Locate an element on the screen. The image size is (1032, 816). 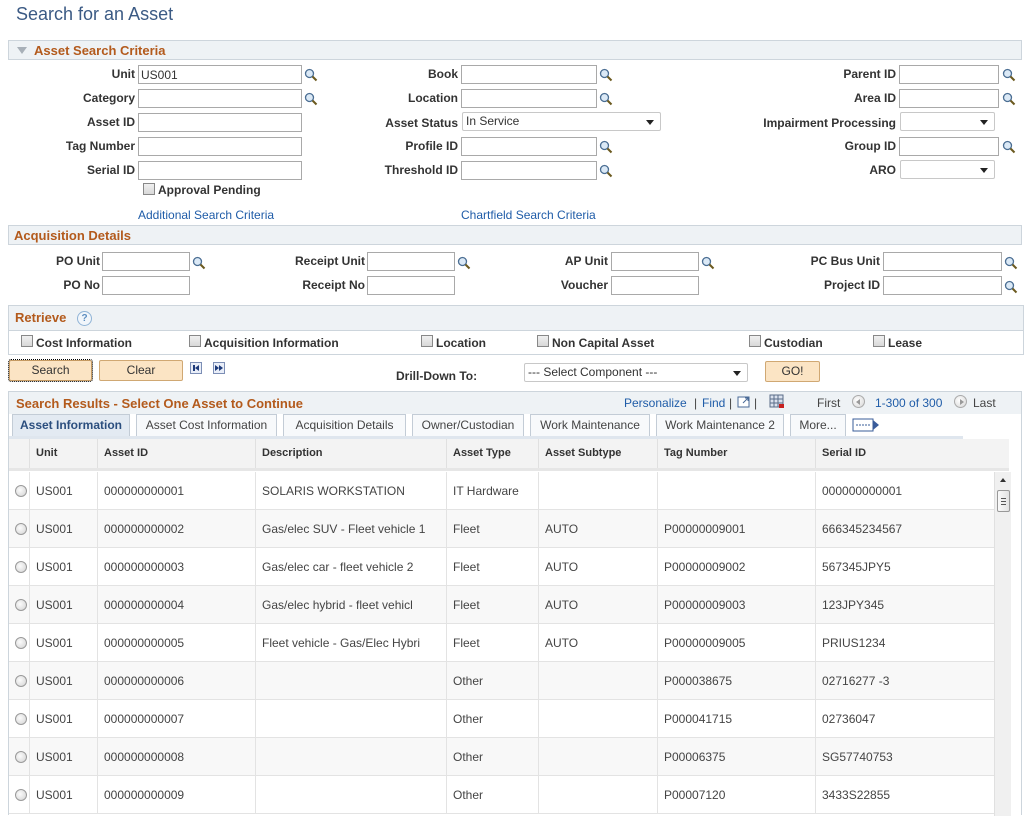
asset-search-criteria-header: Asset Search Criteria is located at coordinates (515, 50).